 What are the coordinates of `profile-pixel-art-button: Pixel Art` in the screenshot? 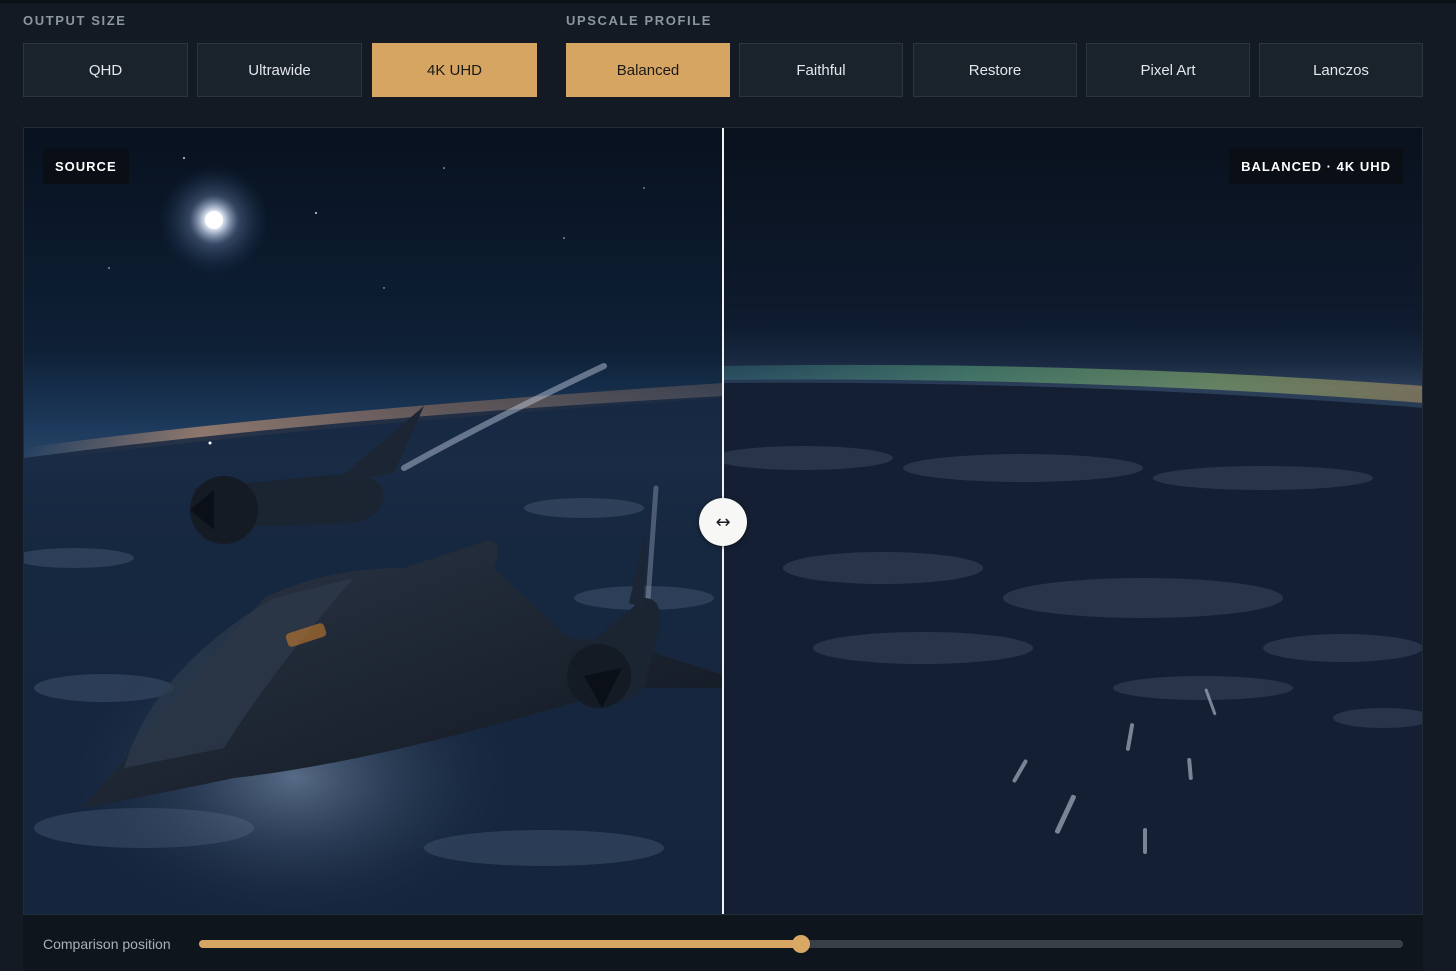 It's located at (1168, 70).